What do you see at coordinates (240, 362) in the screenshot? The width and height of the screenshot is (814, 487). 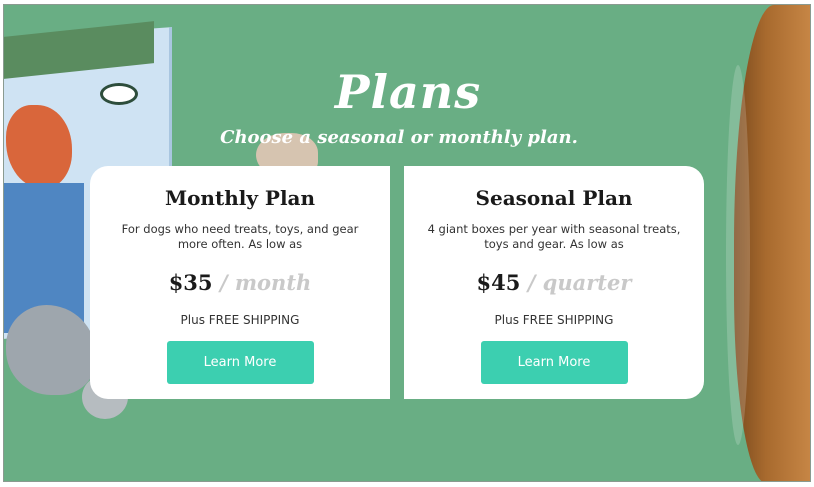 I see `monthly-learn-more-button: Learn More` at bounding box center [240, 362].